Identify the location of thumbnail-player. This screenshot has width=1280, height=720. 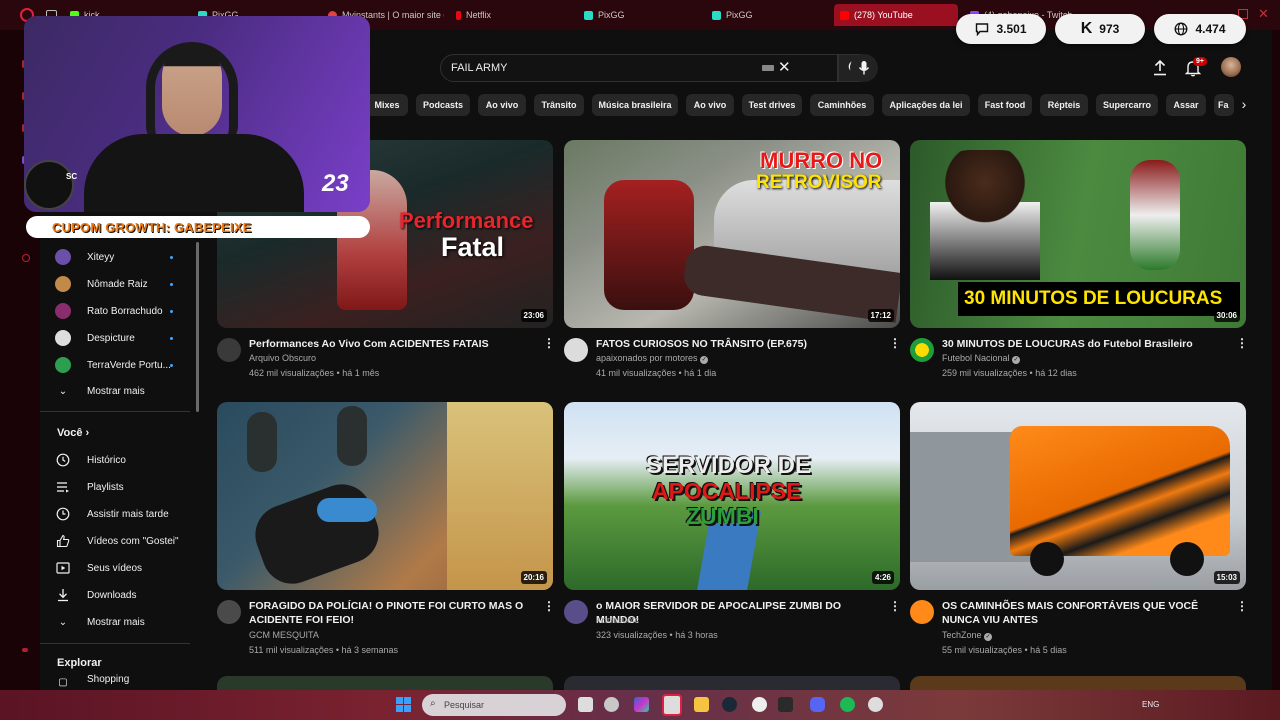
(985, 215).